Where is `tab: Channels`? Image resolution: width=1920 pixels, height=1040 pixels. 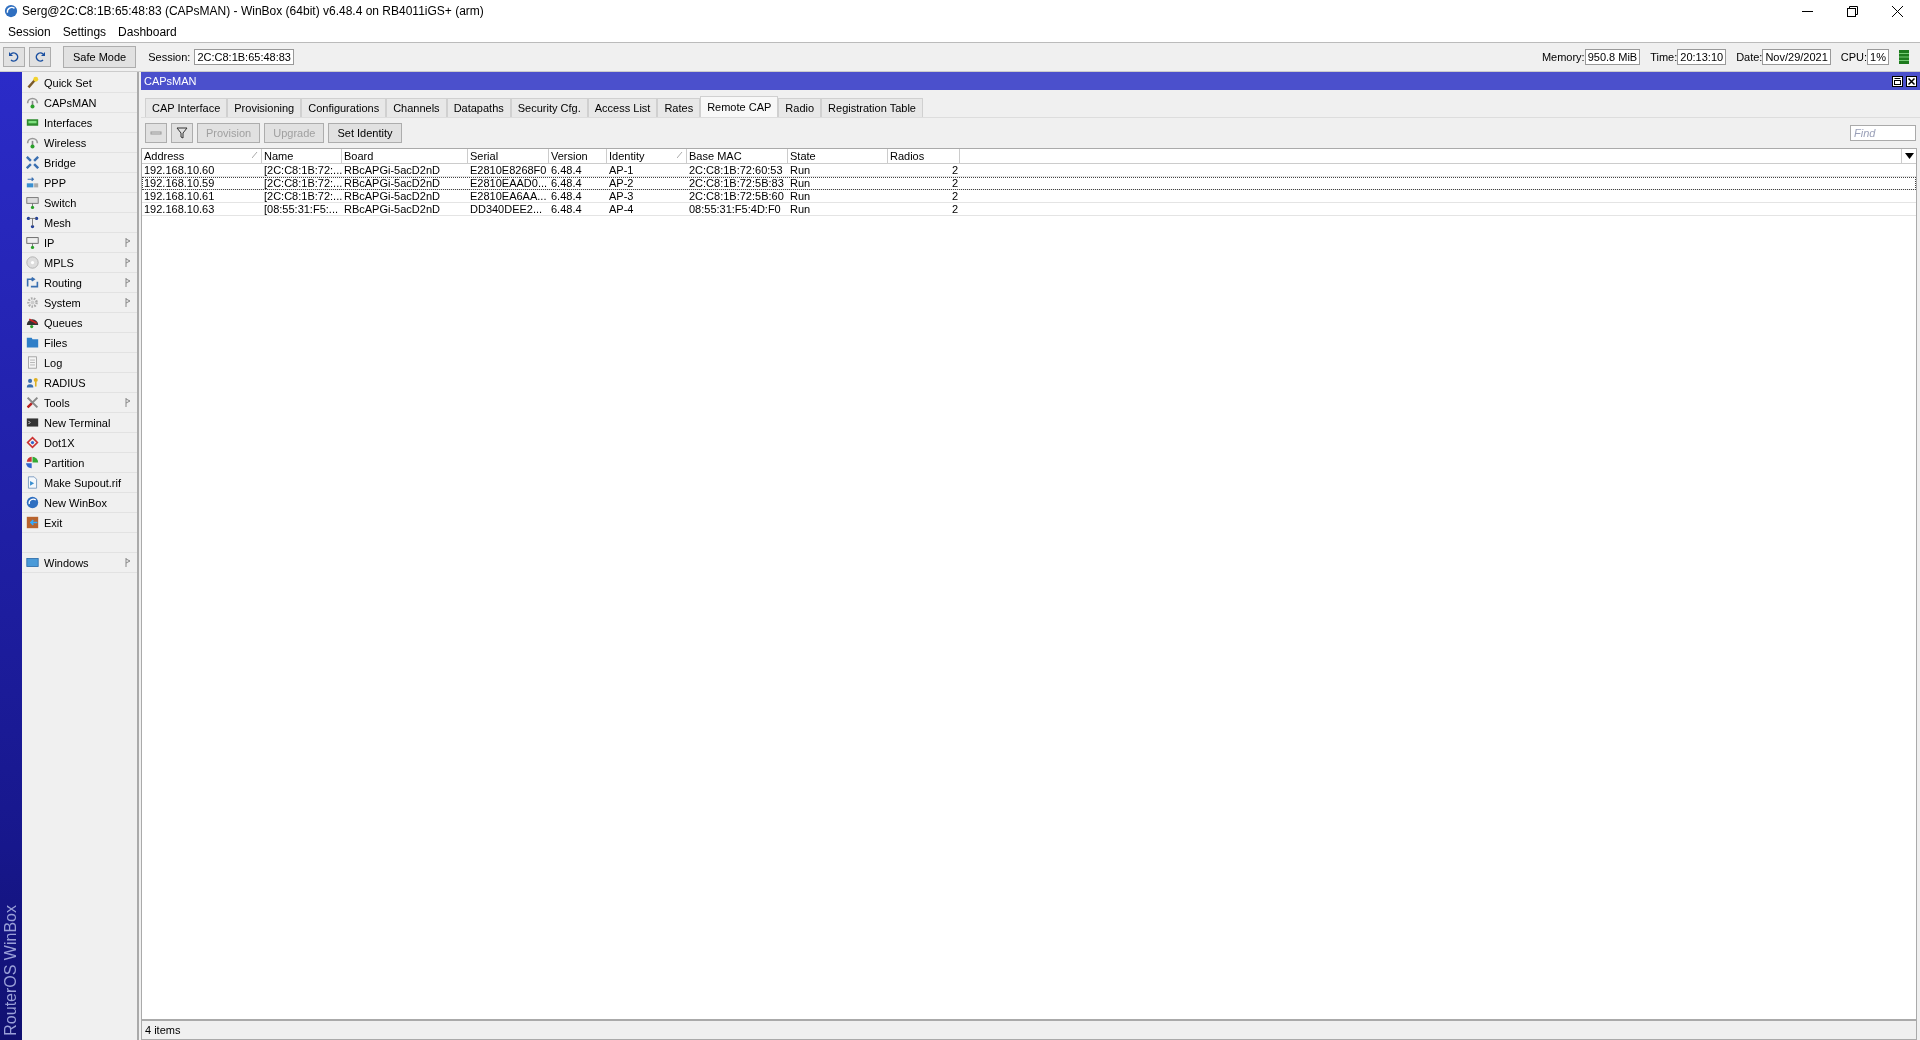
tab: Channels is located at coordinates (416, 107).